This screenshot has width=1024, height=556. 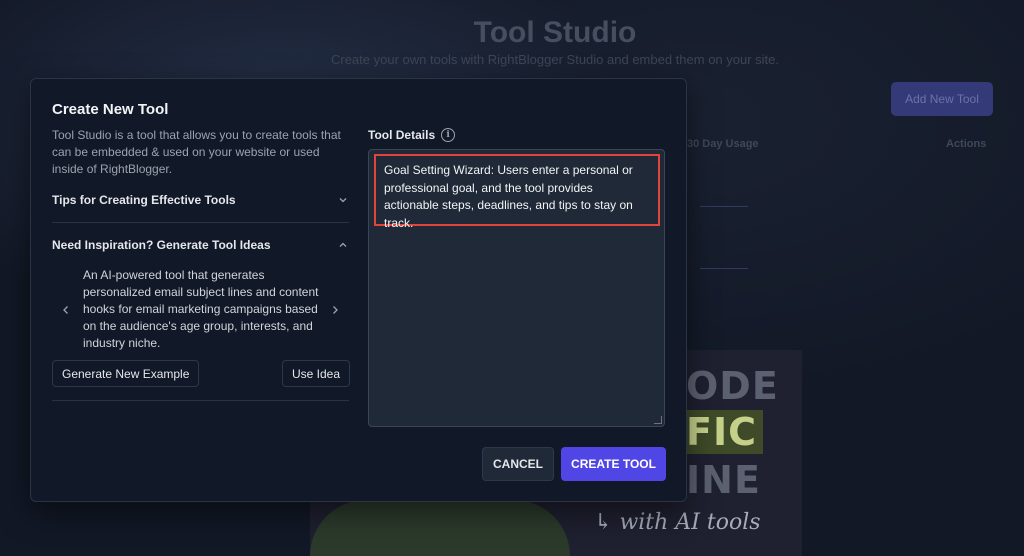 I want to click on create-tool-button: CREATE TOOL, so click(x=613, y=464).